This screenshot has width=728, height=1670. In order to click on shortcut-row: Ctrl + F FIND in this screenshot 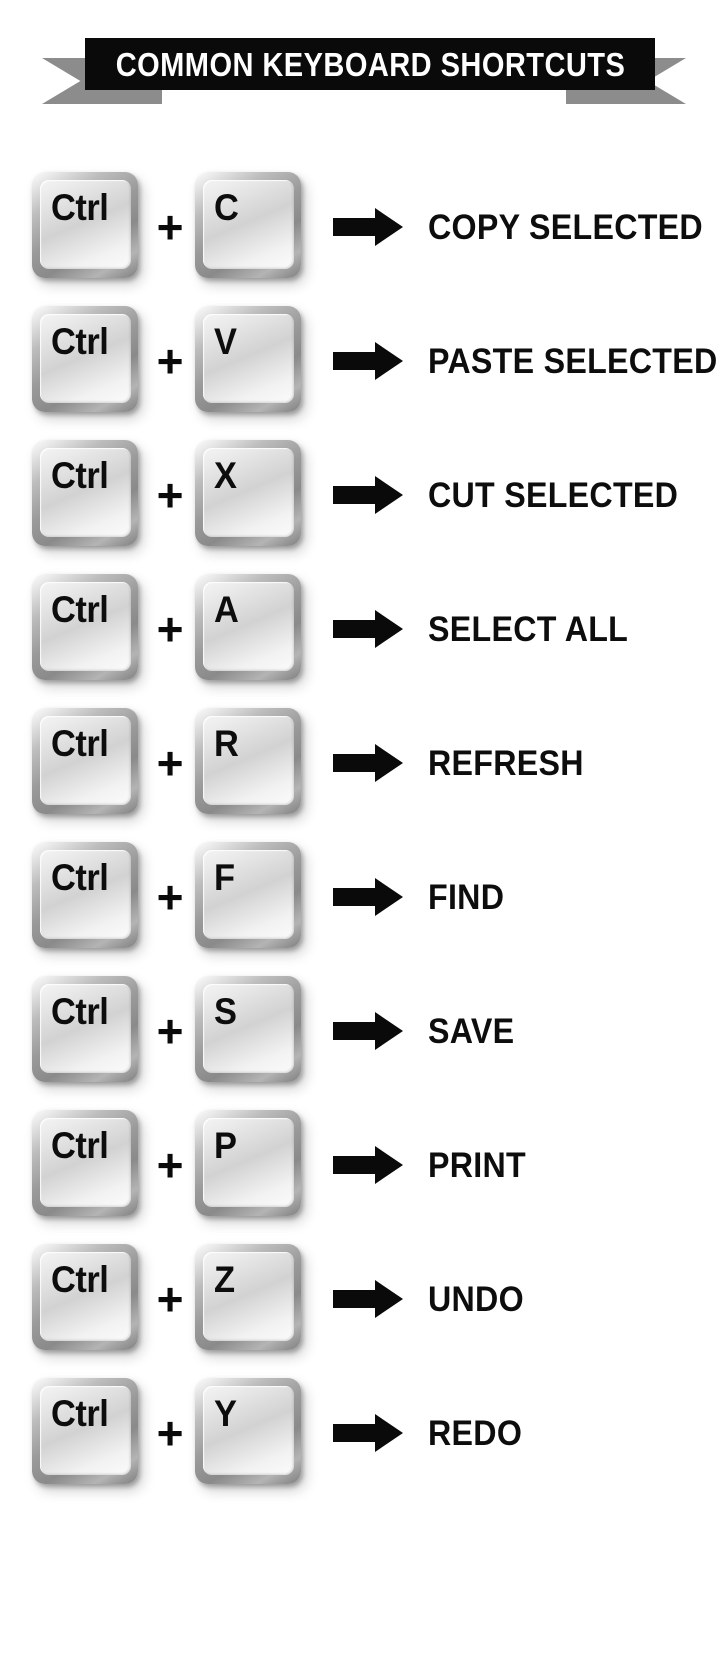, I will do `click(364, 897)`.